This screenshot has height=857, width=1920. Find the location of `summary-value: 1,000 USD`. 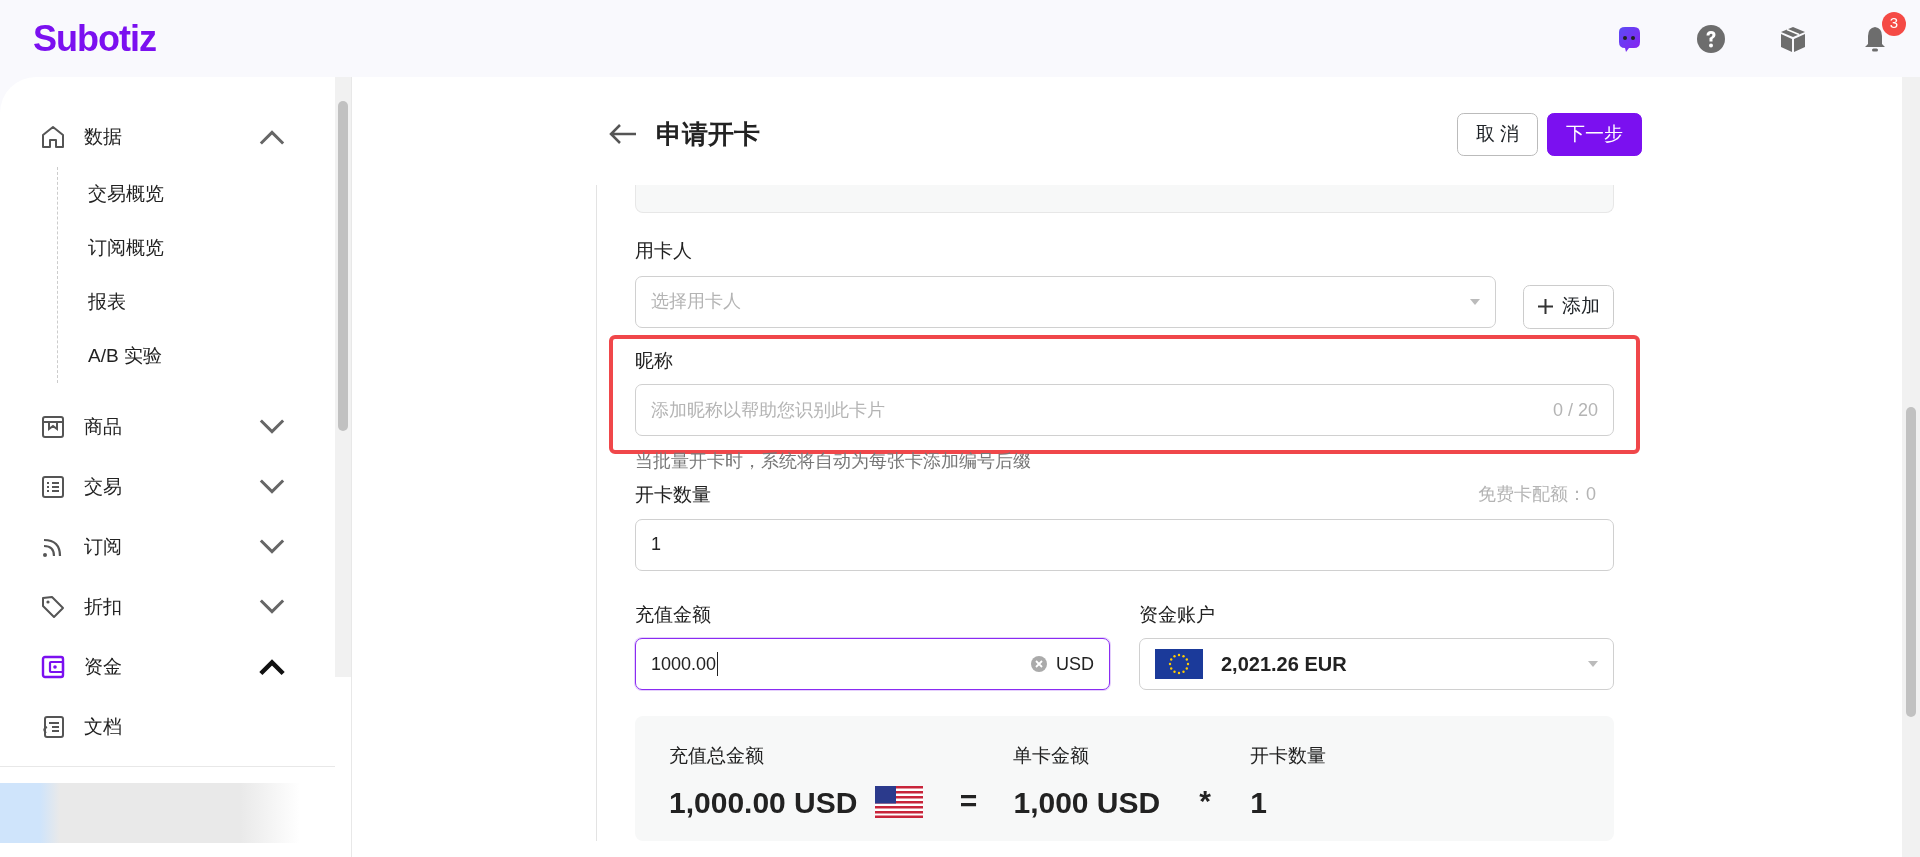

summary-value: 1,000 USD is located at coordinates (1087, 802).